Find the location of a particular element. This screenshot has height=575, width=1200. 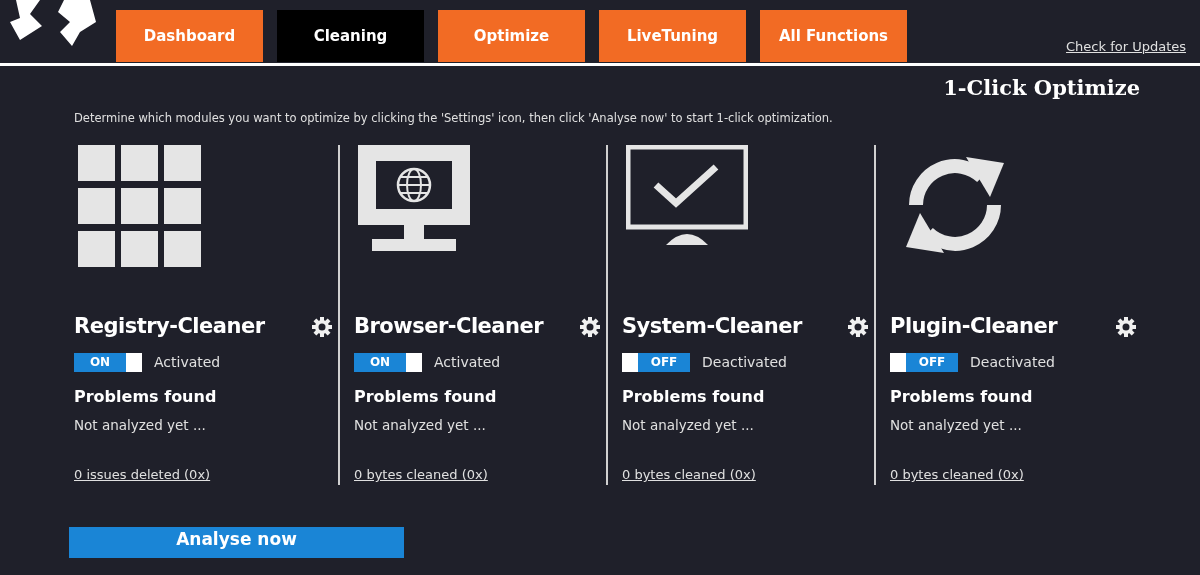

nav-tab: Optimize is located at coordinates (511, 36).